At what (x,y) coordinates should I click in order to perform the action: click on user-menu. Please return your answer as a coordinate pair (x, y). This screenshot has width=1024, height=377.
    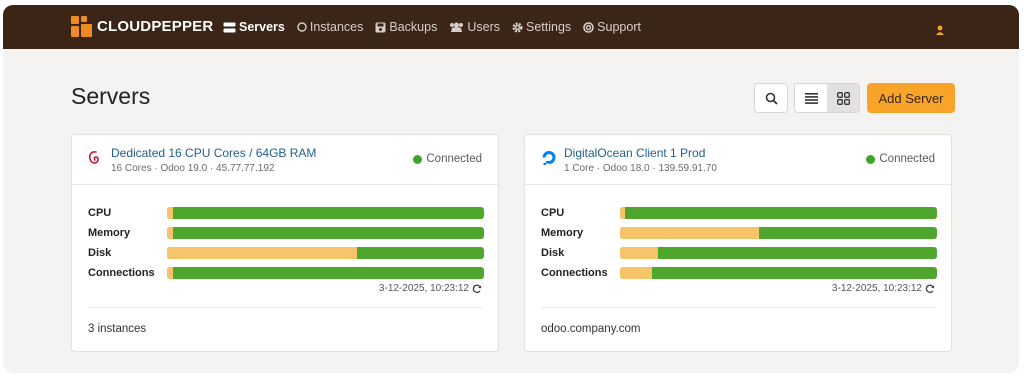
    Looking at the image, I should click on (940, 31).